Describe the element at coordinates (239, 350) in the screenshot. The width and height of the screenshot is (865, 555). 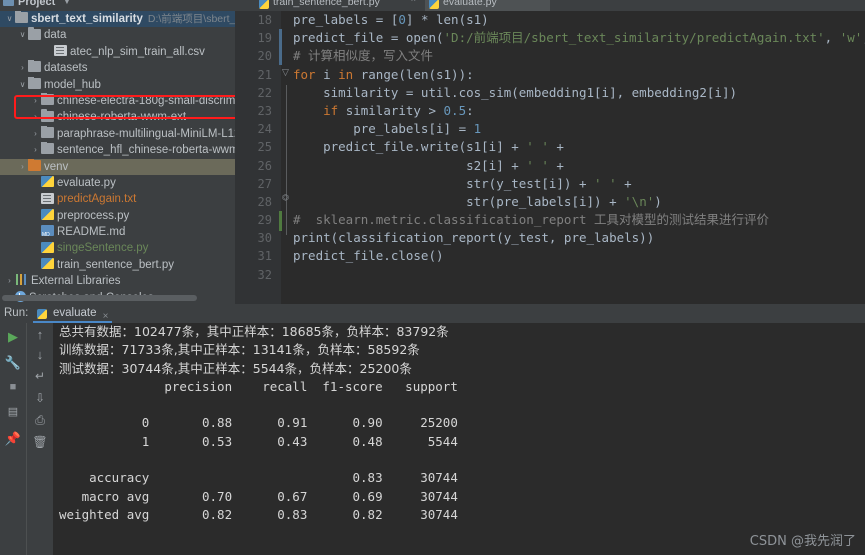
I see `console-line: 训练数据：71733条,其中正样本：13141条，负样本：58592条` at that location.